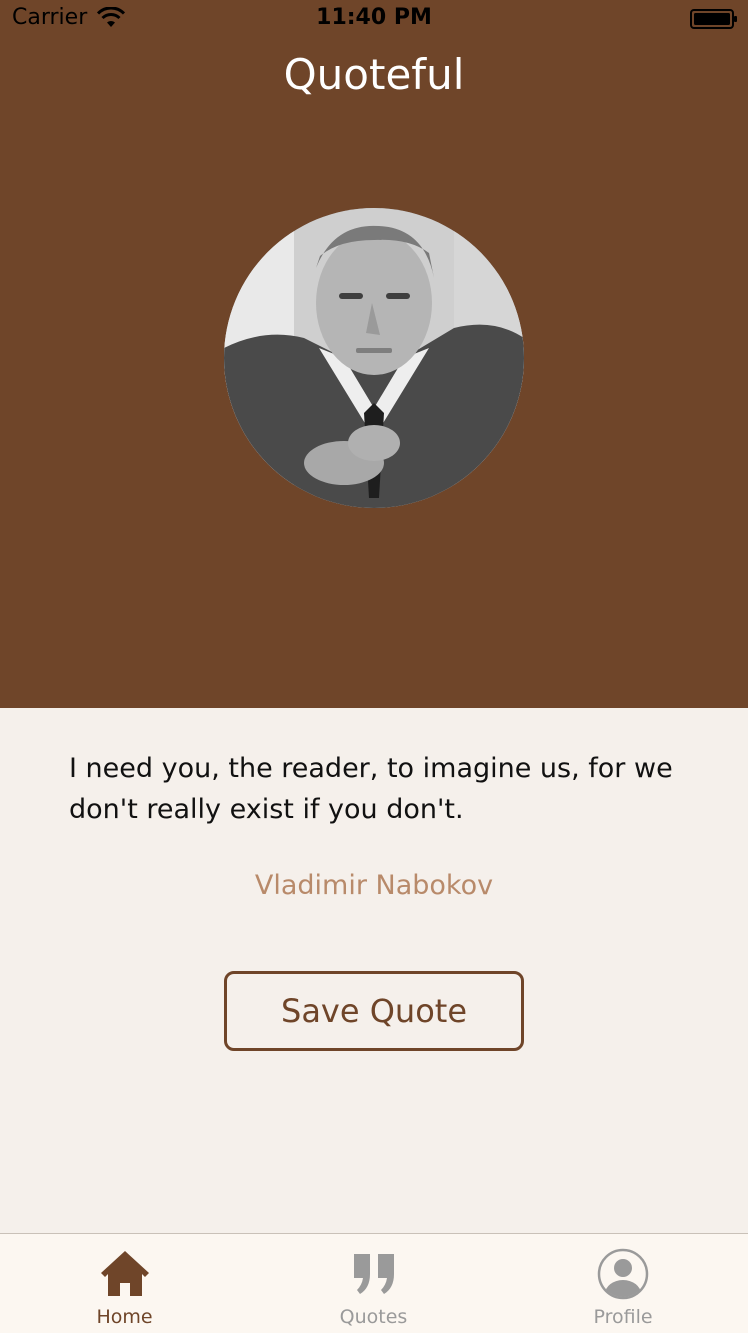  I want to click on save-quote-button: Save Quote, so click(374, 1011).